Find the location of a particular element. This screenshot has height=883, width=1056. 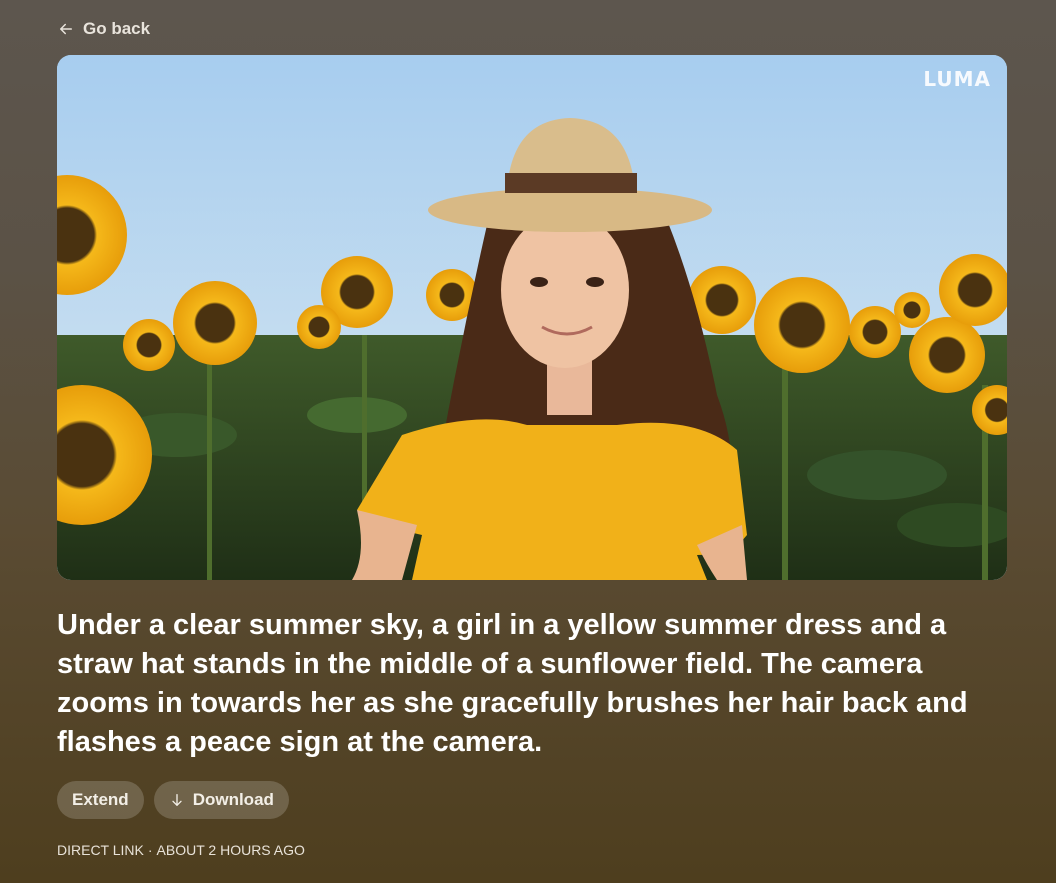

luma-logo: LUMA is located at coordinates (957, 79).